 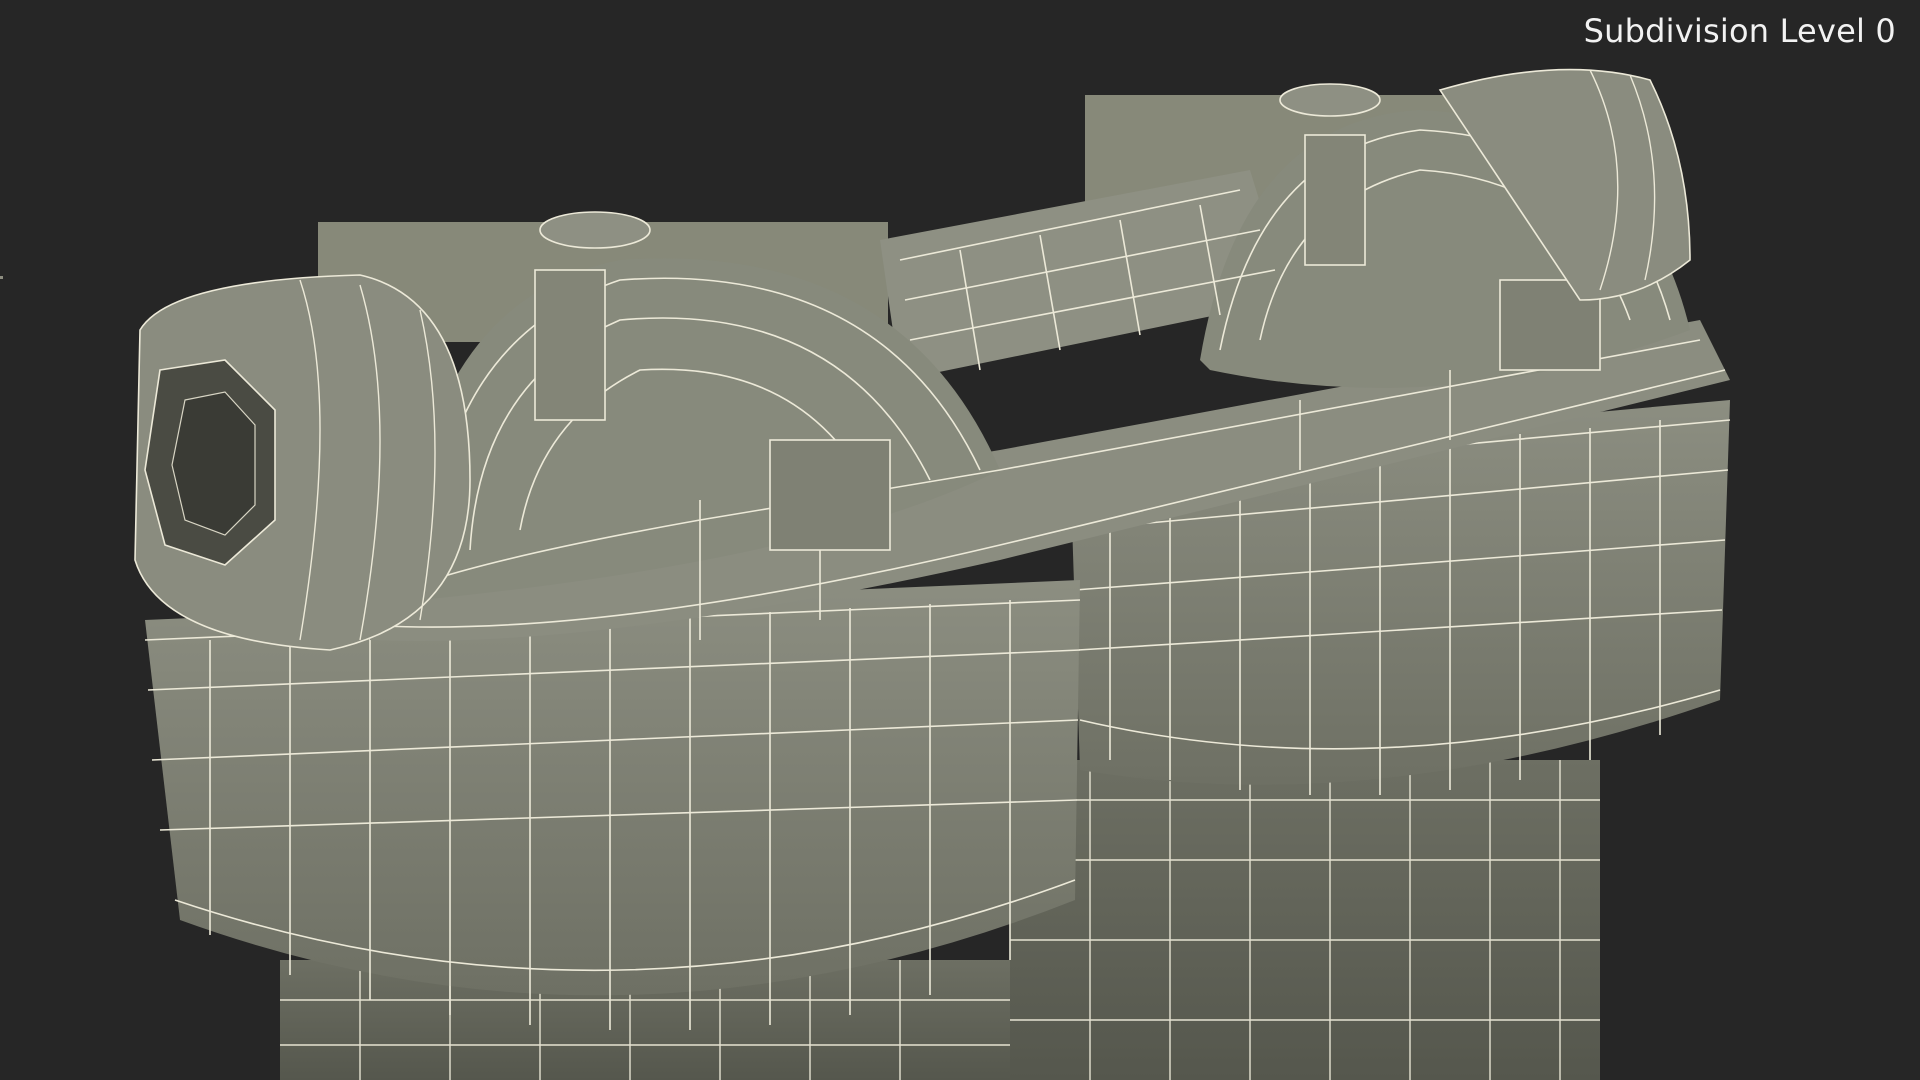 What do you see at coordinates (1, 277) in the screenshot?
I see `edge-artifact` at bounding box center [1, 277].